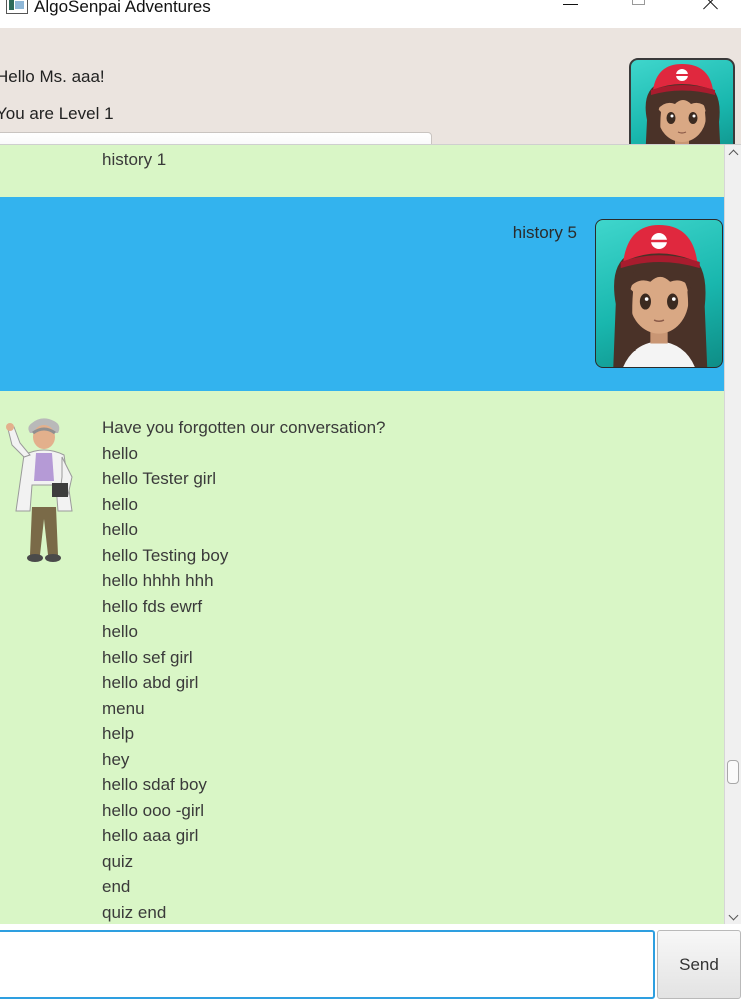  I want to click on bot-message-line: hello Tester girl, so click(159, 478).